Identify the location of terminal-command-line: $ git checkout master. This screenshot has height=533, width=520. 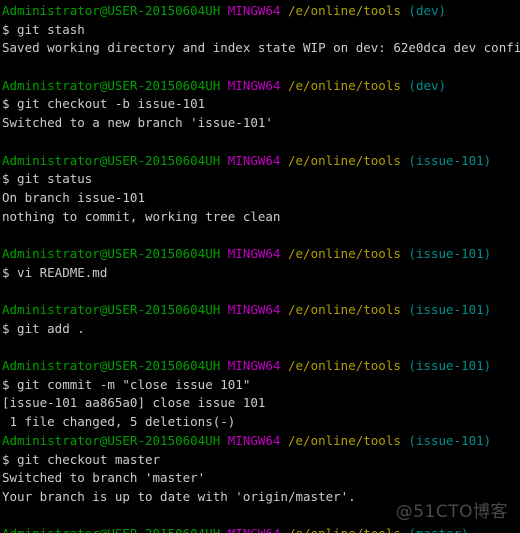
(261, 460).